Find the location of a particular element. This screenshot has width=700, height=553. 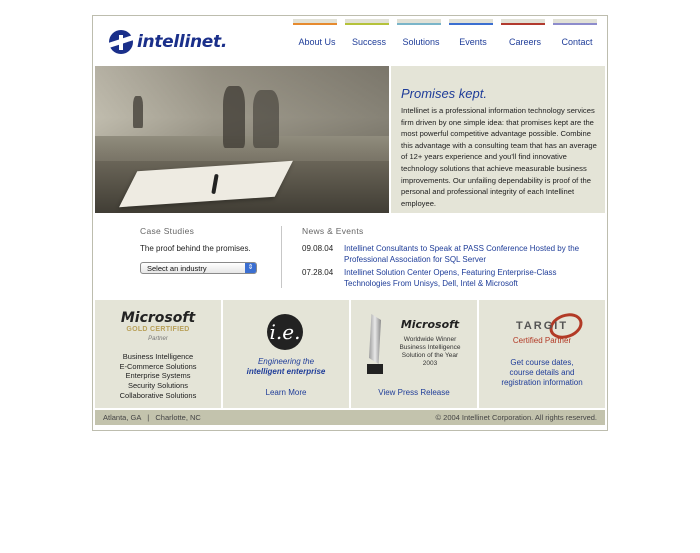

nav-item-careers: Careers is located at coordinates (525, 36).